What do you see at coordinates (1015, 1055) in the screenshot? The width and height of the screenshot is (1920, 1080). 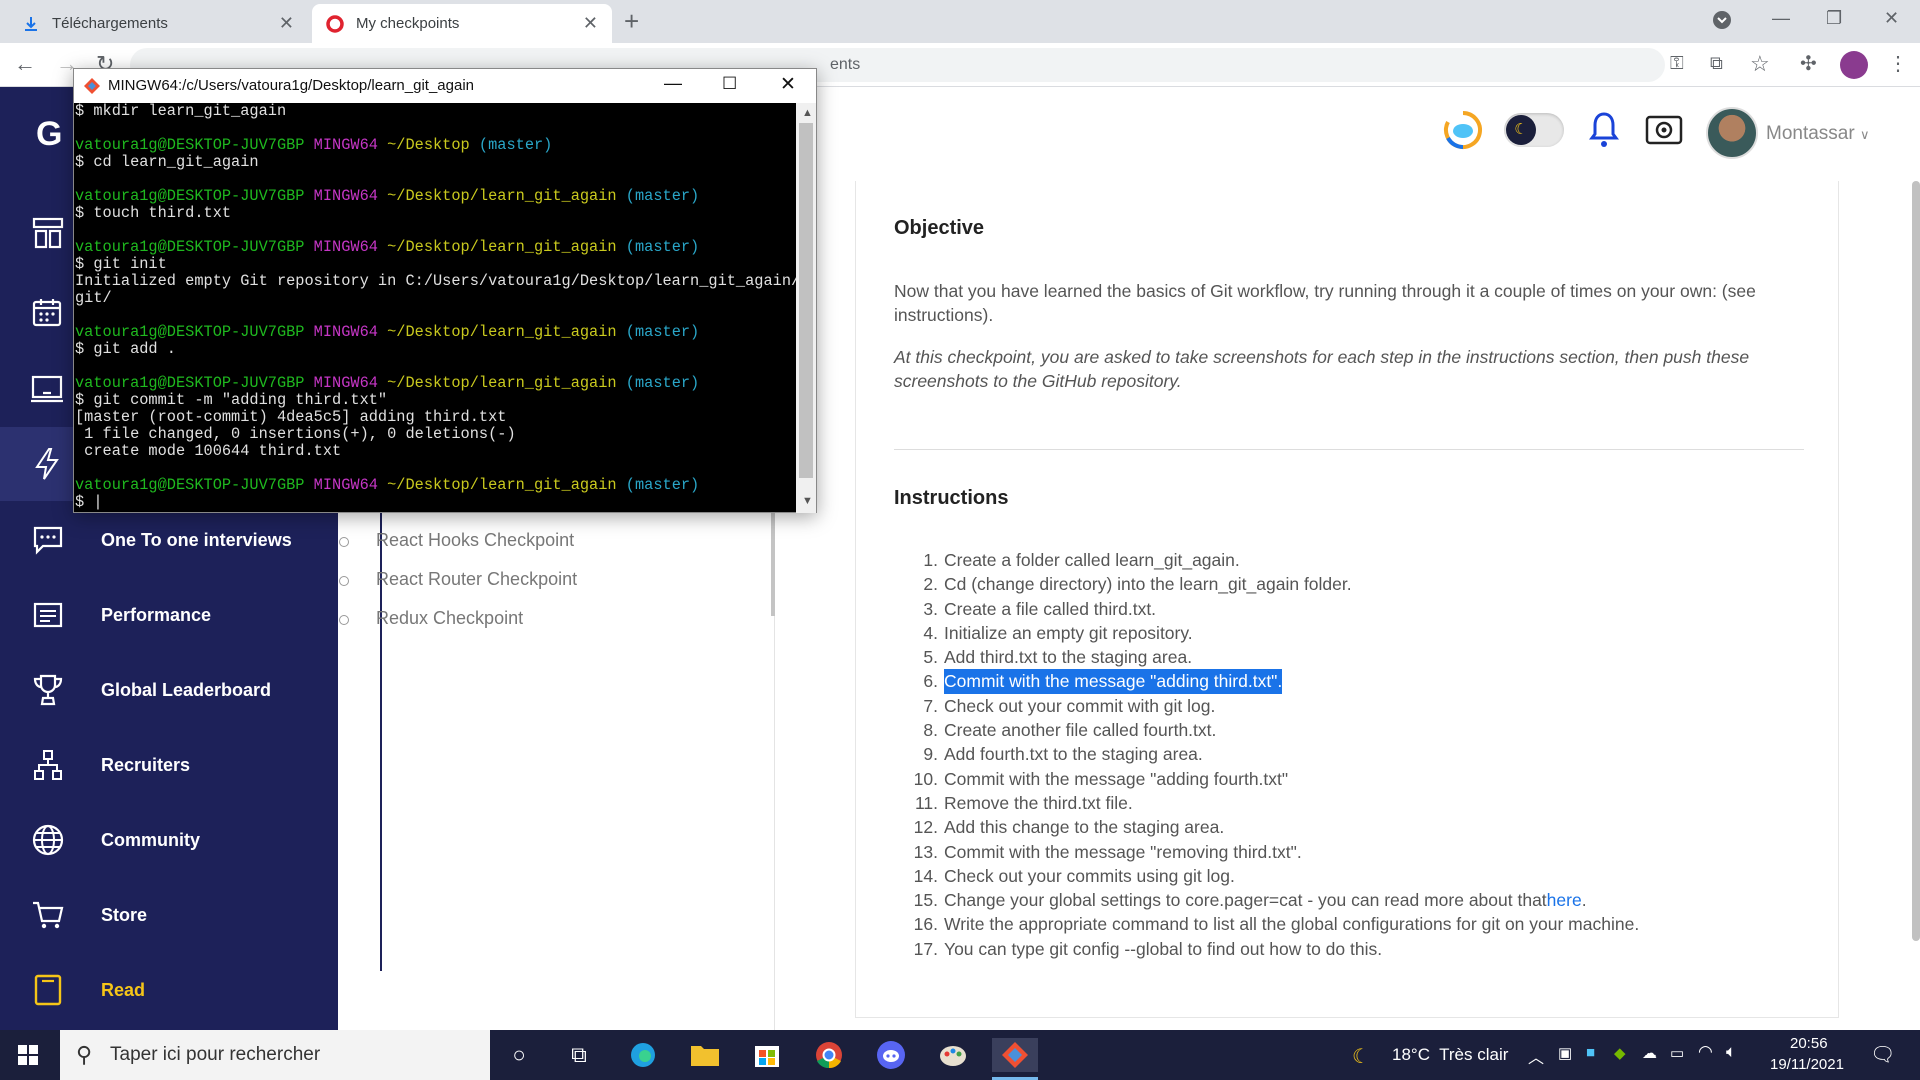 I see `git-bash-taskbar-icon` at bounding box center [1015, 1055].